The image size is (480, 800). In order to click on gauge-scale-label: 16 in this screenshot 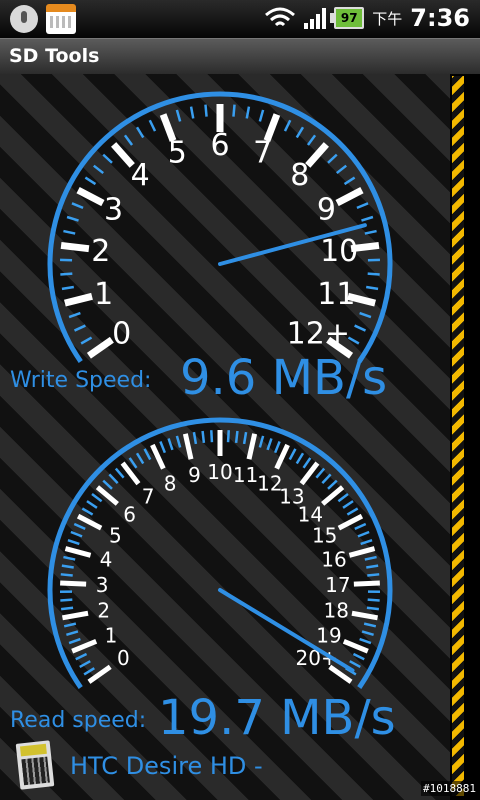, I will do `click(333, 560)`.